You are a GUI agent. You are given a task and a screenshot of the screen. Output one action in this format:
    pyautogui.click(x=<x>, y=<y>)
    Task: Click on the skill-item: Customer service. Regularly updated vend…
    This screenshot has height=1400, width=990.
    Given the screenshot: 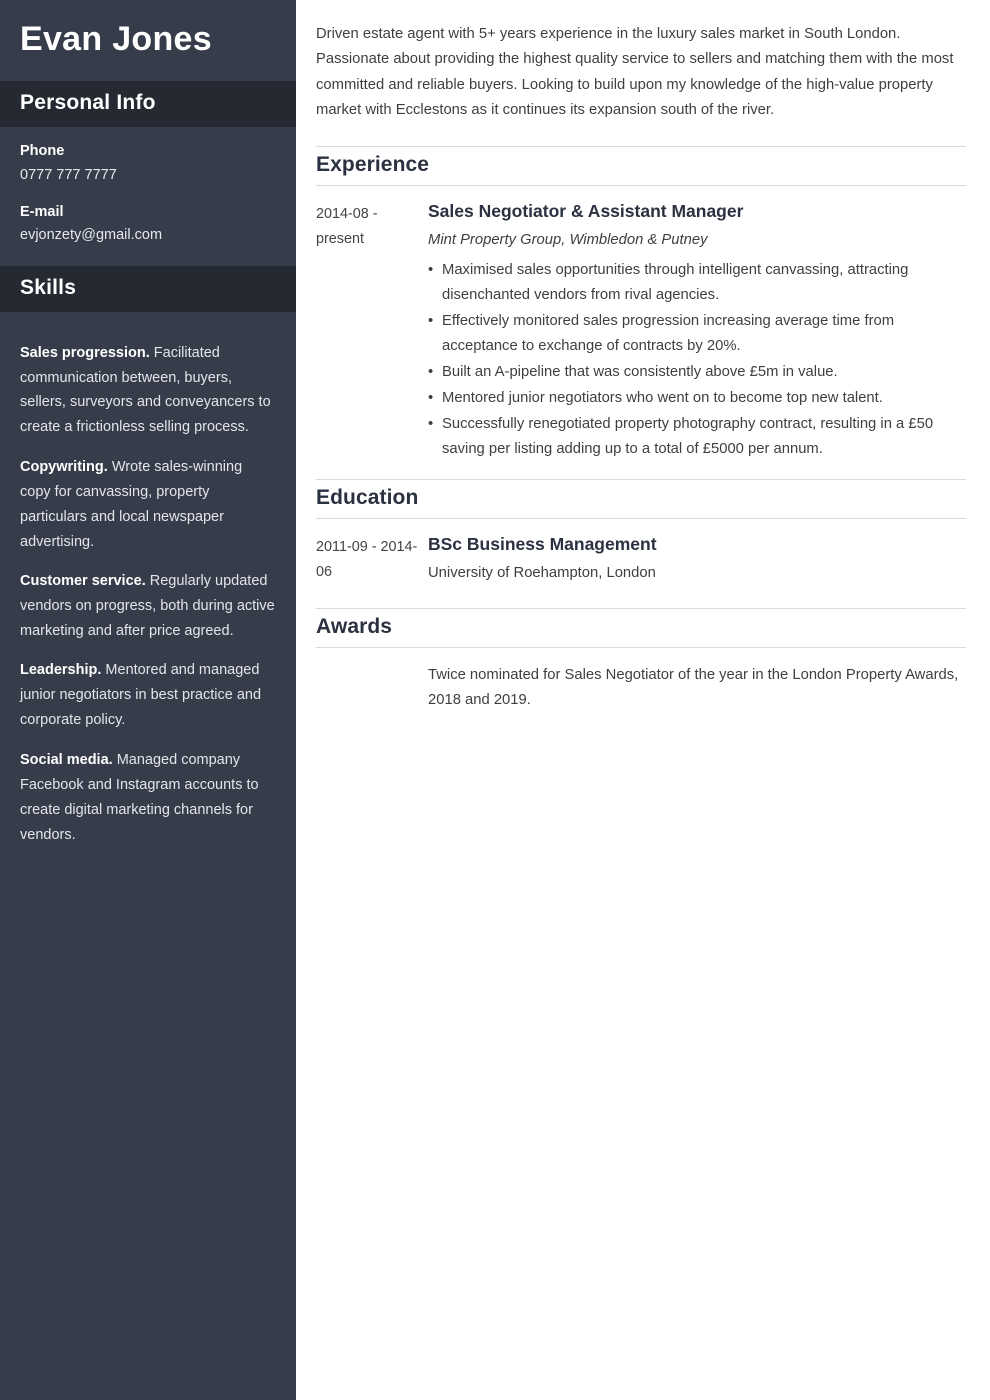 What is the action you would take?
    pyautogui.click(x=148, y=606)
    